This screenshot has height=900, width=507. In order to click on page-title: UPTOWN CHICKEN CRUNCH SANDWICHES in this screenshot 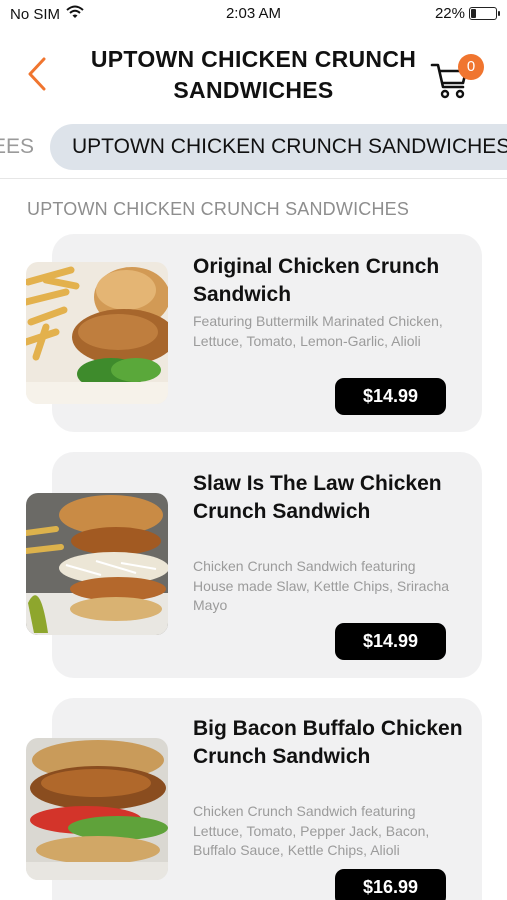, I will do `click(253, 74)`.